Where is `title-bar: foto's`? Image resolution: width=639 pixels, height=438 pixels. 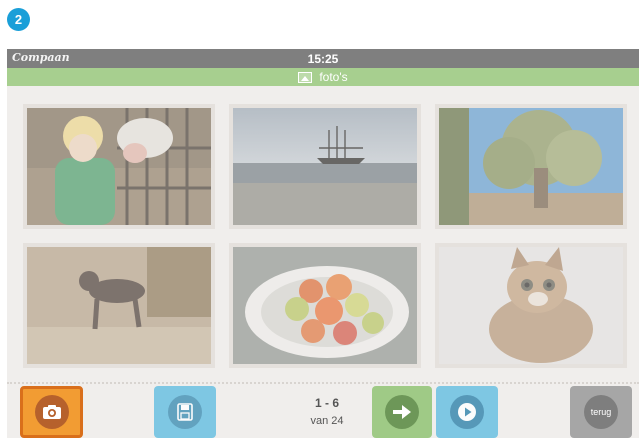 title-bar: foto's is located at coordinates (323, 77).